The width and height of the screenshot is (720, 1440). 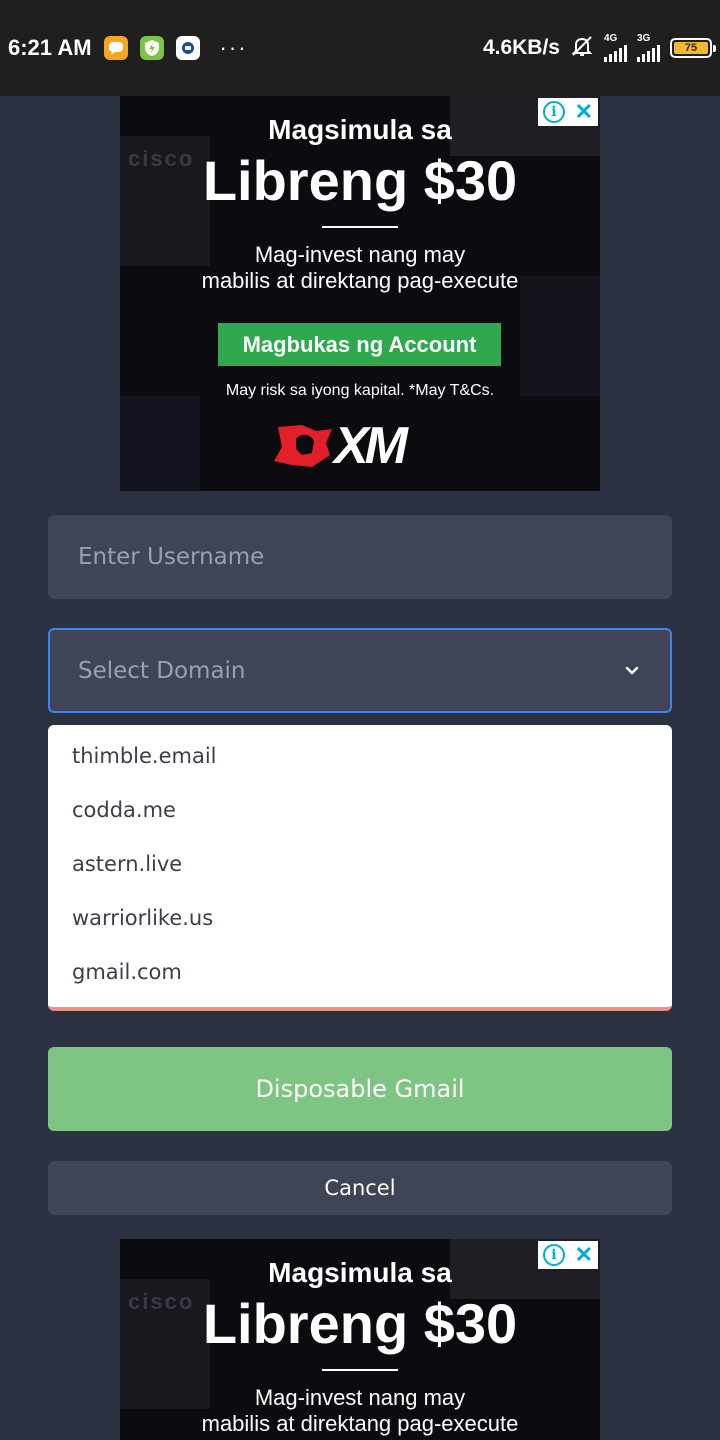 What do you see at coordinates (360, 756) in the screenshot?
I see `domain-option: thimble.email` at bounding box center [360, 756].